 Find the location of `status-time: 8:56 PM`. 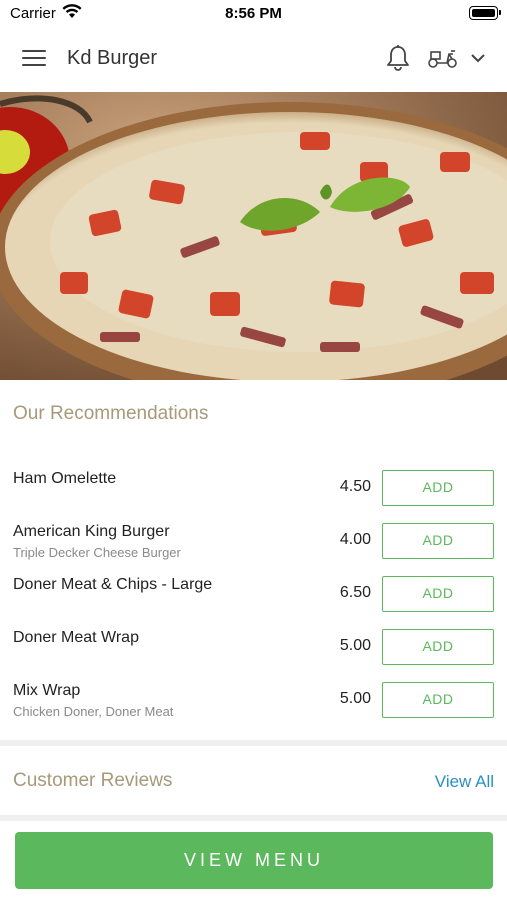

status-time: 8:56 PM is located at coordinates (253, 13).